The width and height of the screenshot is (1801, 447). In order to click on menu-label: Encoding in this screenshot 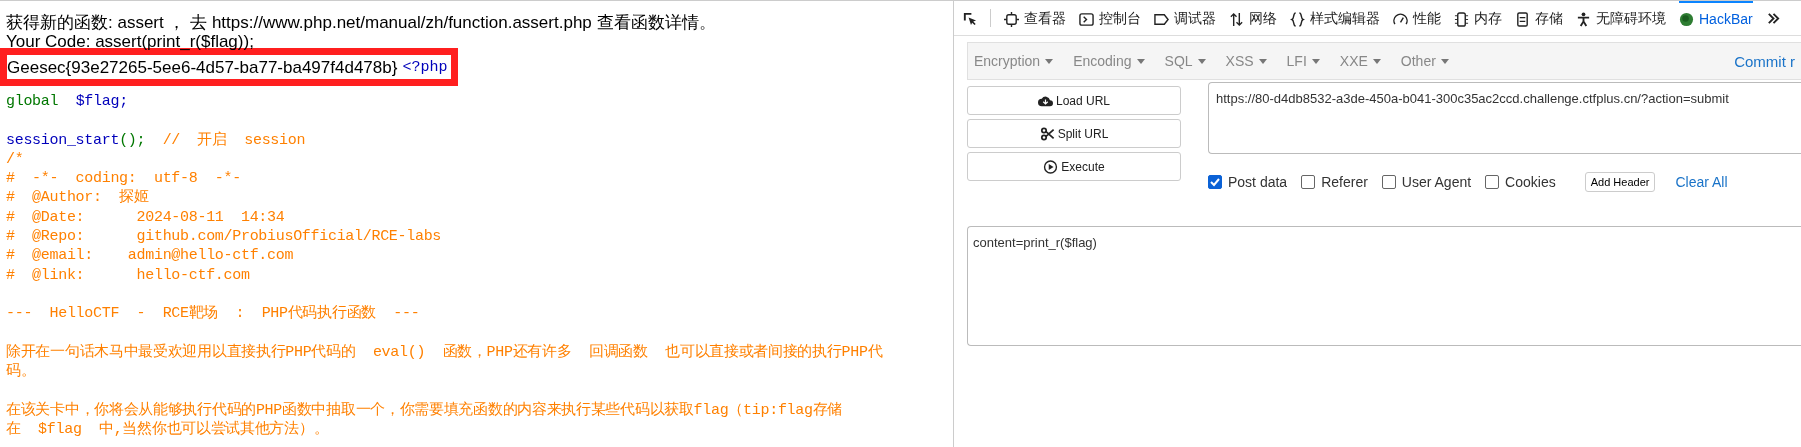, I will do `click(1102, 61)`.